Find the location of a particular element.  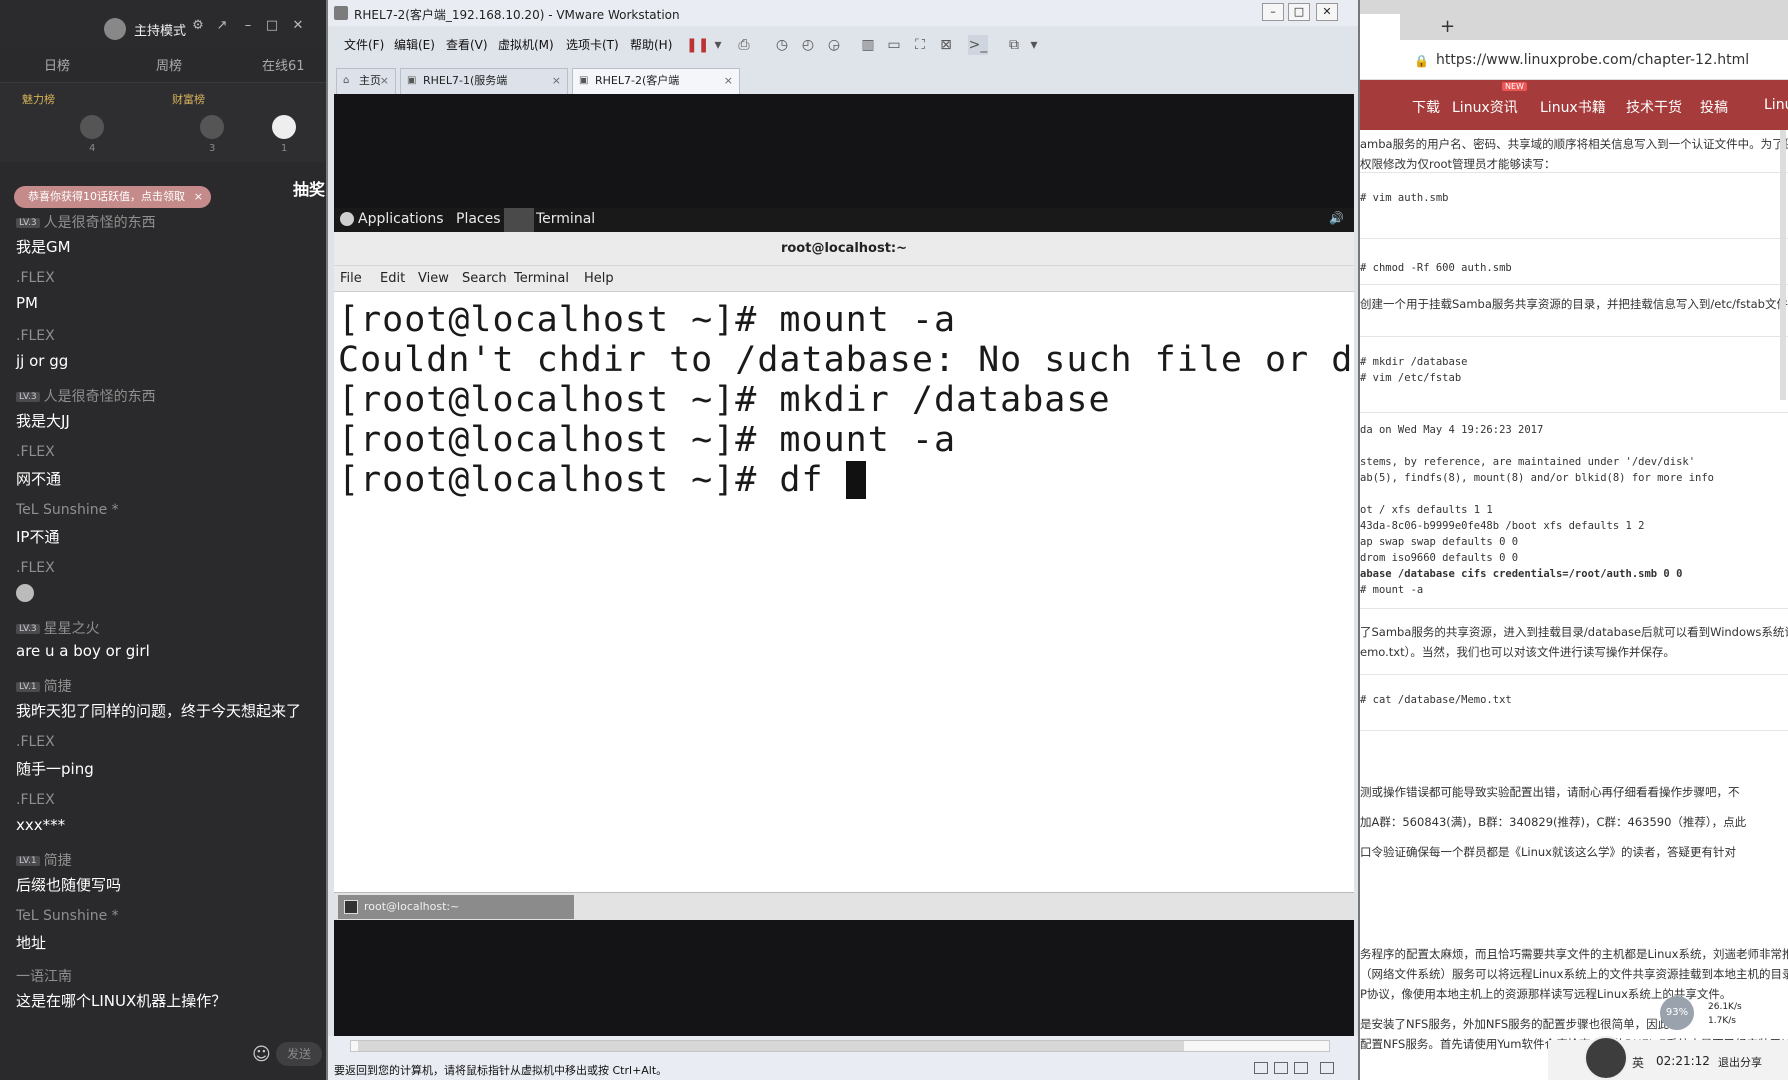

nav-item: Linux书籍 is located at coordinates (1573, 107).